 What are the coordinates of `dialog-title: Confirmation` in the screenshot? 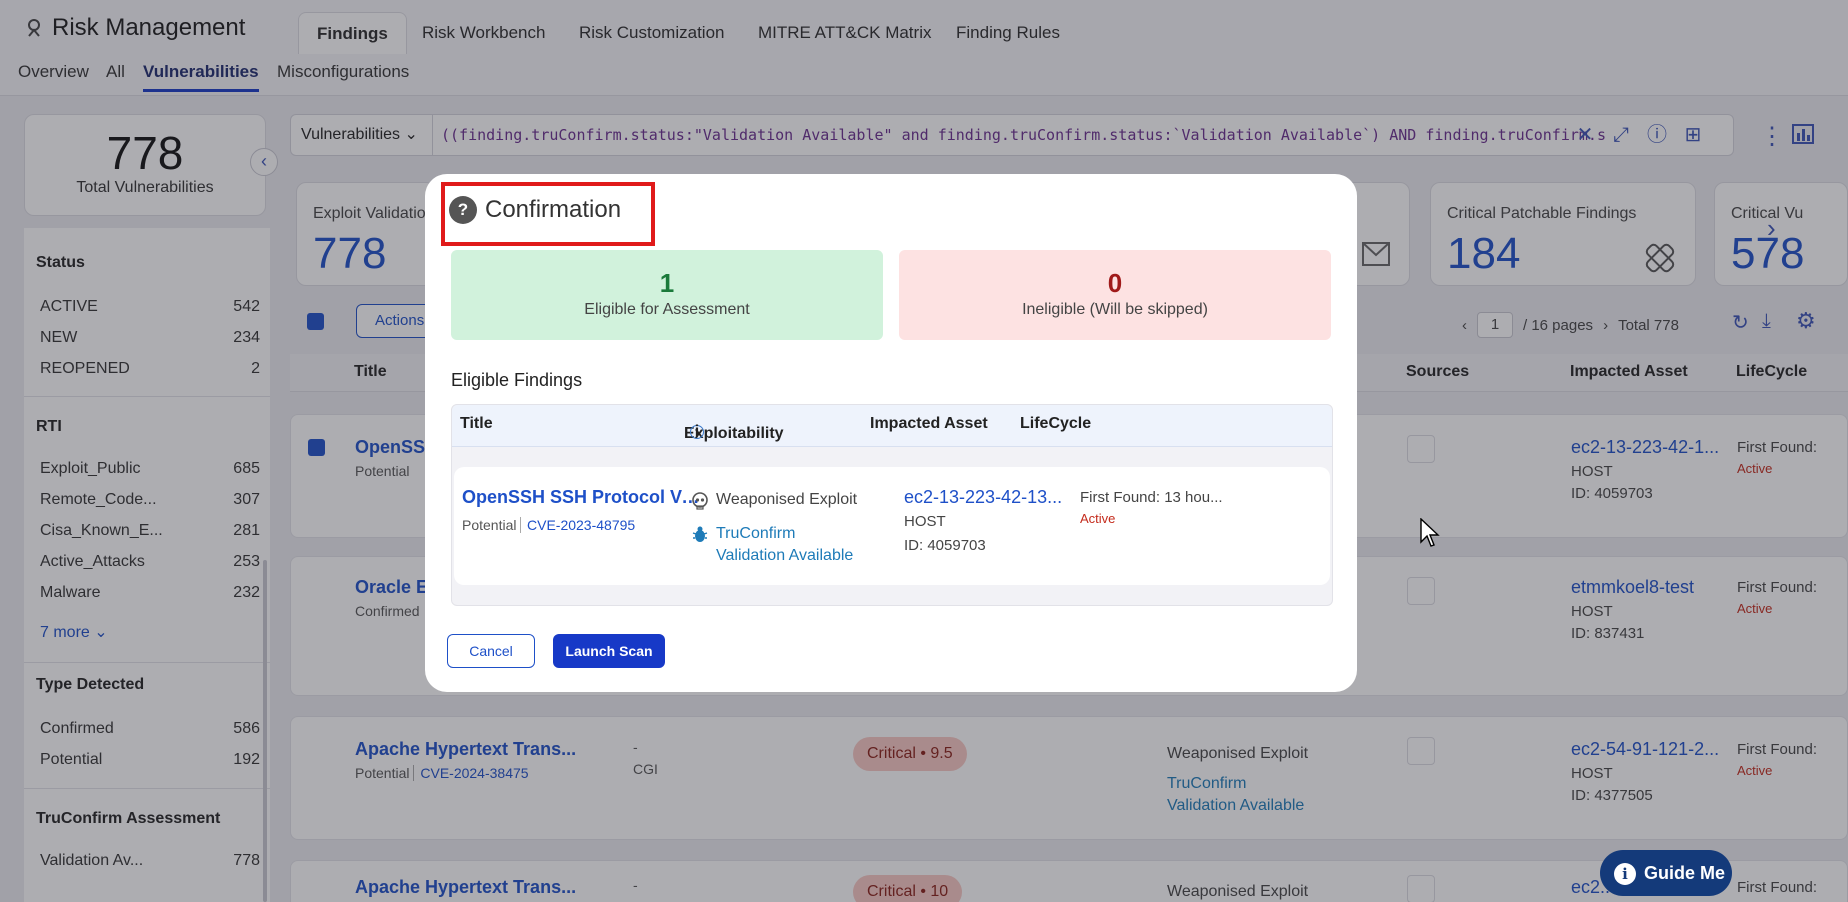 It's located at (553, 209).